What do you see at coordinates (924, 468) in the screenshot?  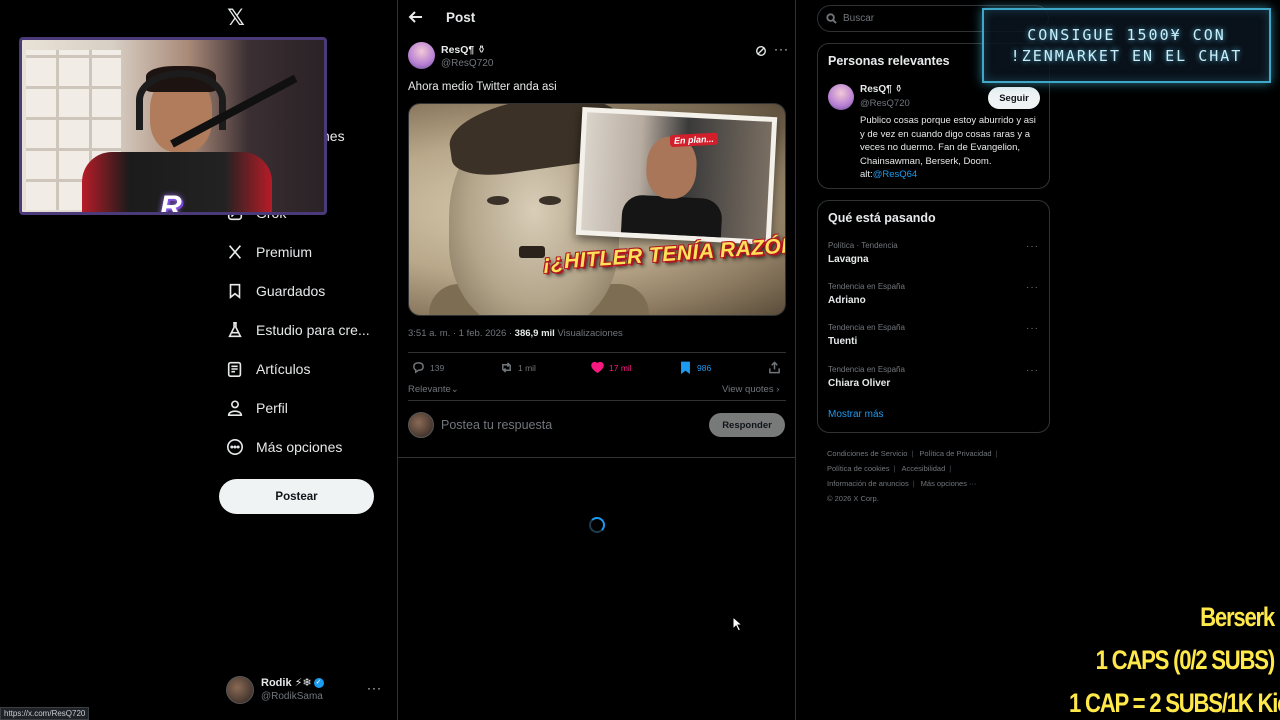 I see `footer-link: Accesibilidad` at bounding box center [924, 468].